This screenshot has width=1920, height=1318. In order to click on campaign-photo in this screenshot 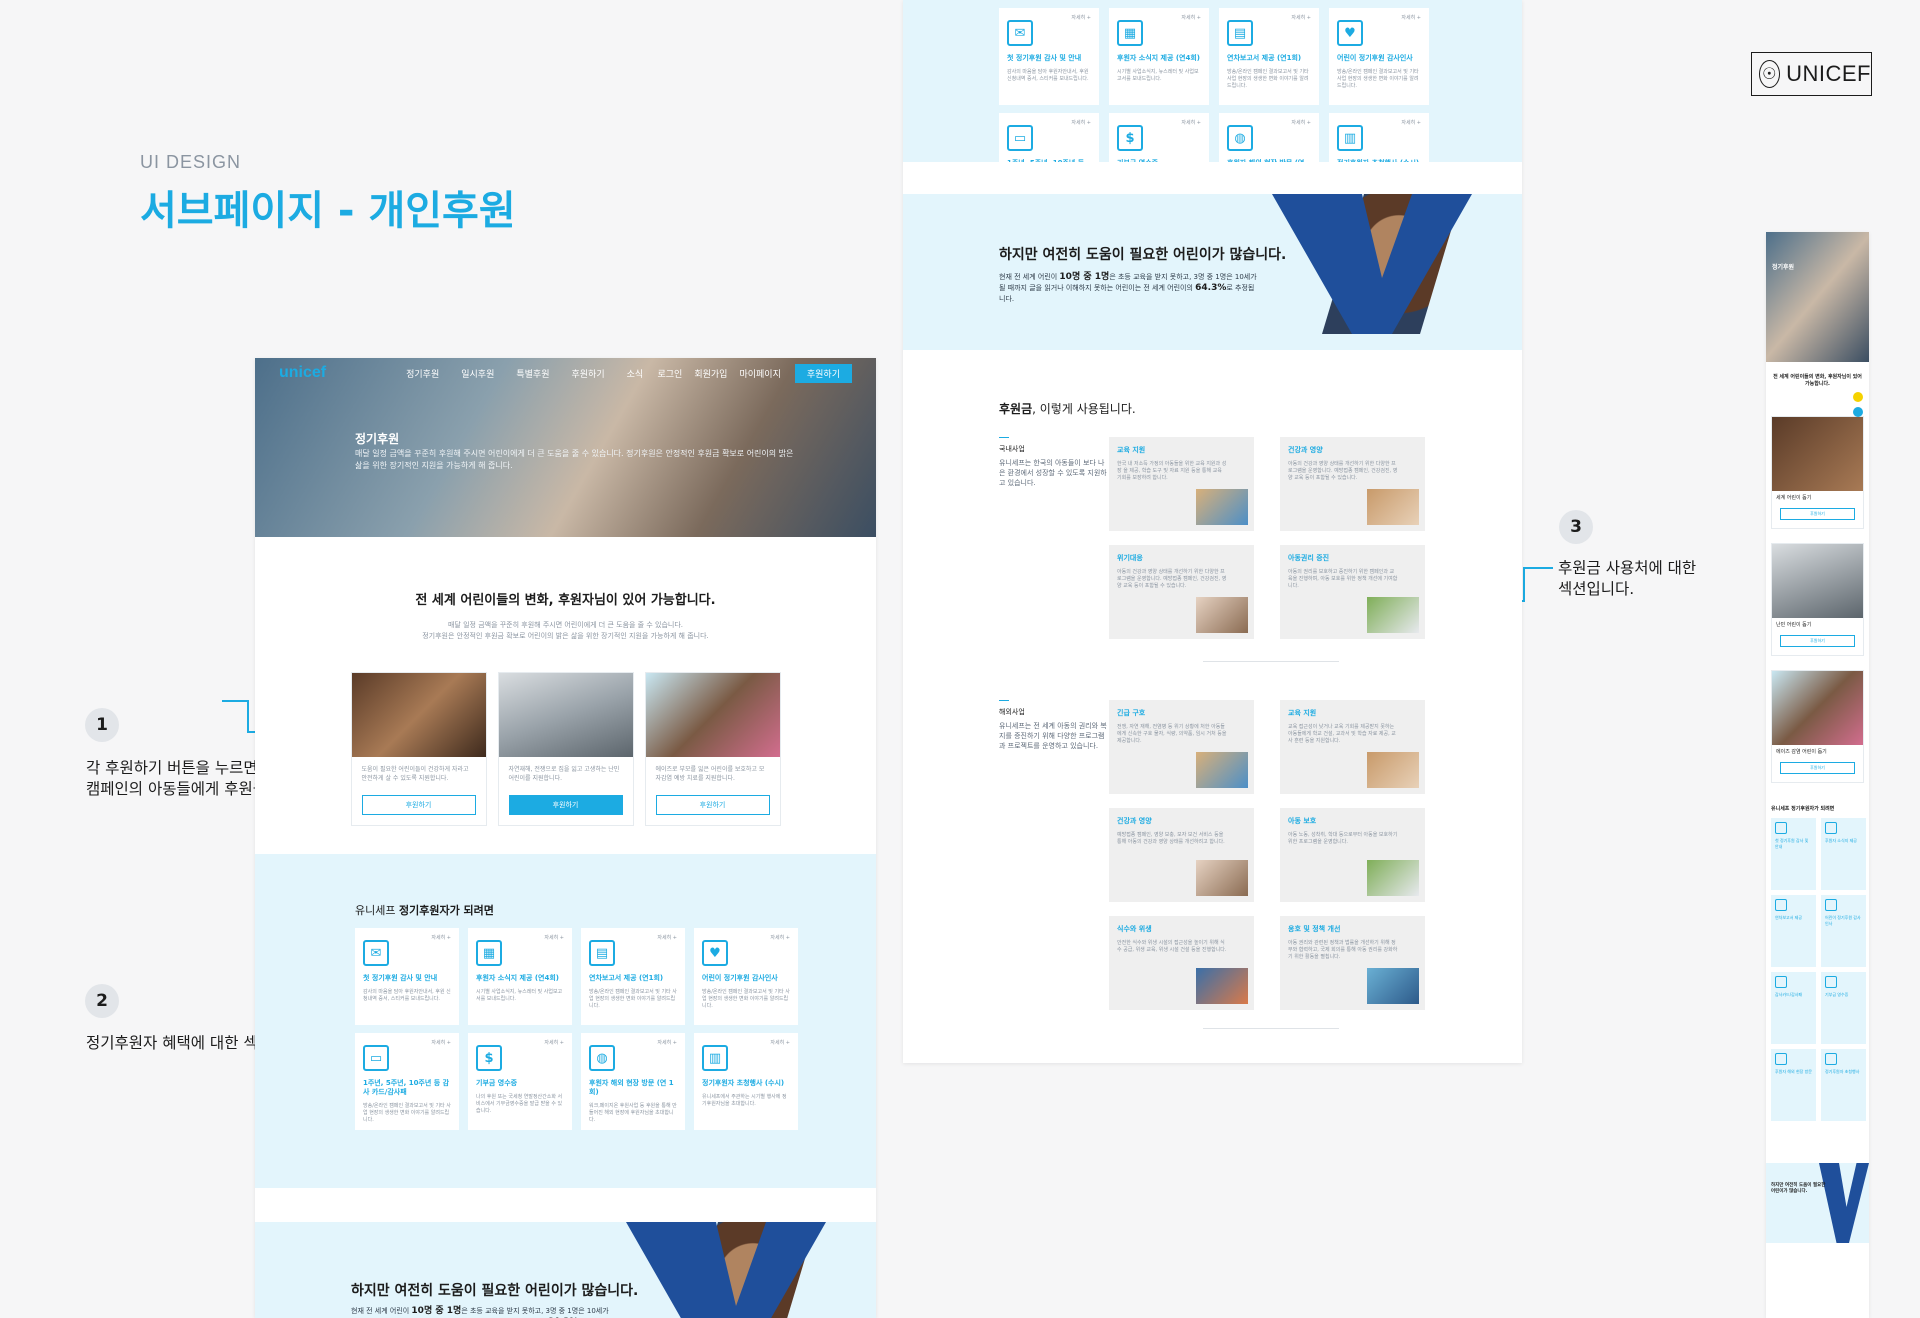, I will do `click(565, 715)`.